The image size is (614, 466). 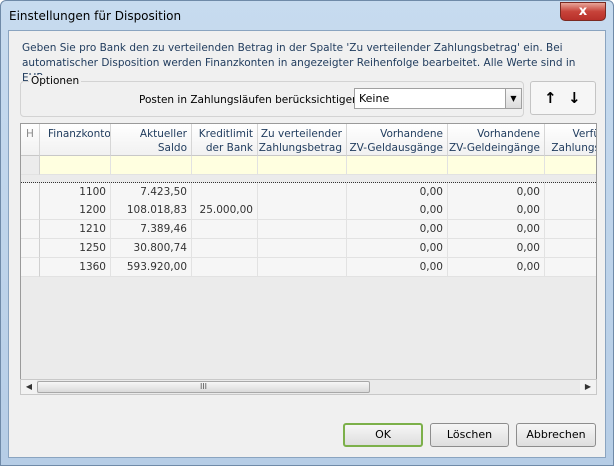 What do you see at coordinates (151, 229) in the screenshot?
I see `cell-saldo: 7.389,46` at bounding box center [151, 229].